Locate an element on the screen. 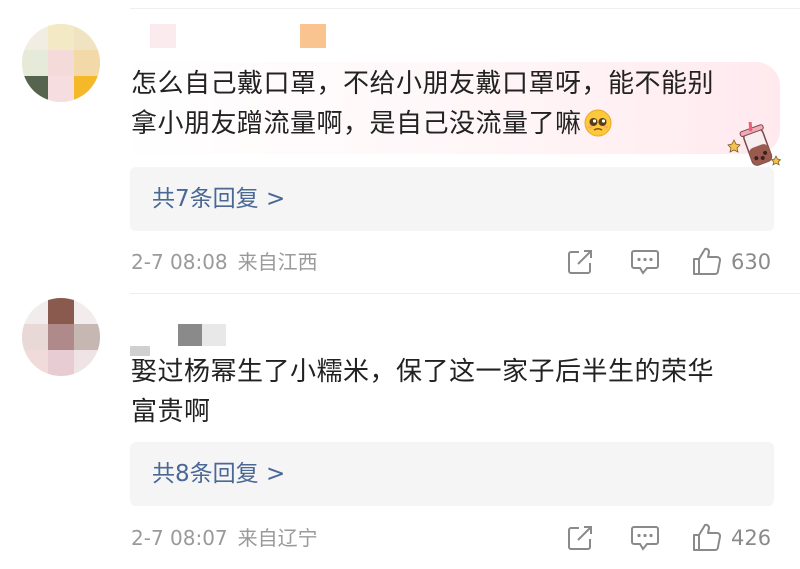 This screenshot has height=569, width=800. like-count: 630 is located at coordinates (751, 262).